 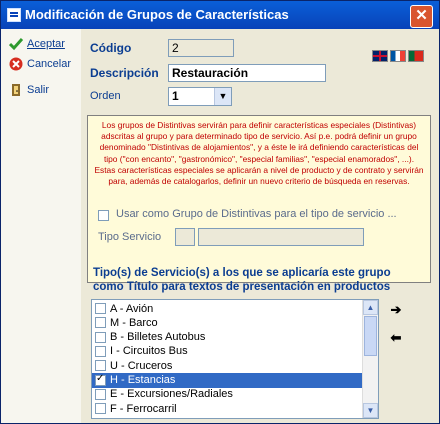 I want to click on list-item: H - Estancias, so click(x=227, y=380).